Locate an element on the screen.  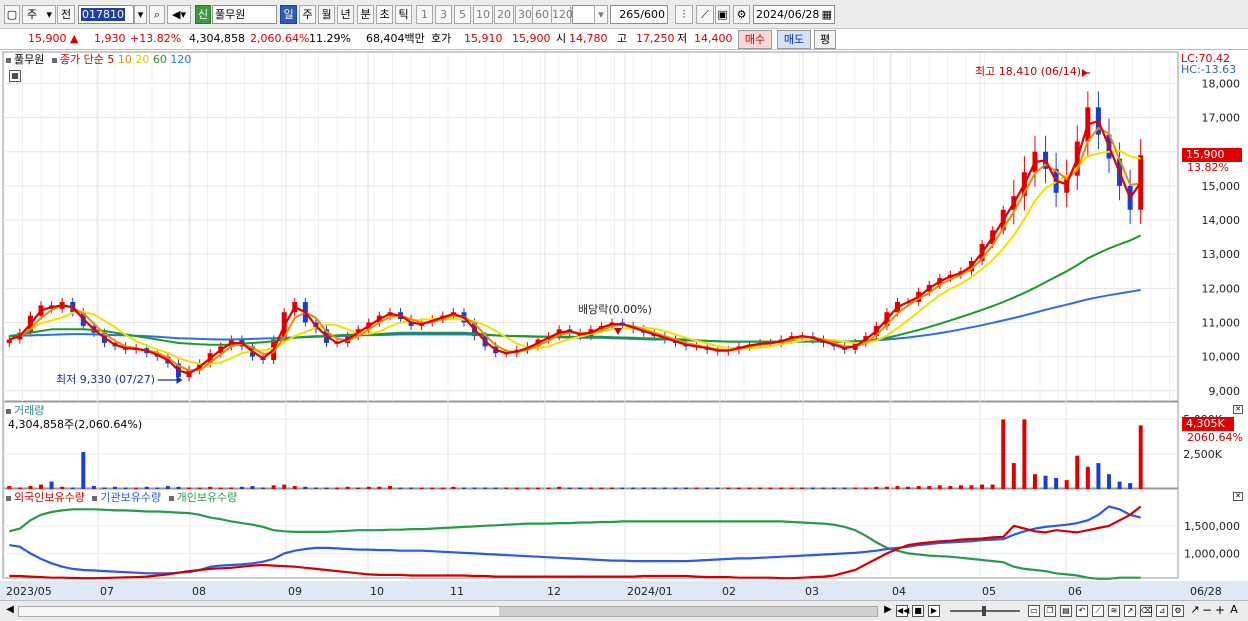
tab-monthly: 월 is located at coordinates (326, 14).